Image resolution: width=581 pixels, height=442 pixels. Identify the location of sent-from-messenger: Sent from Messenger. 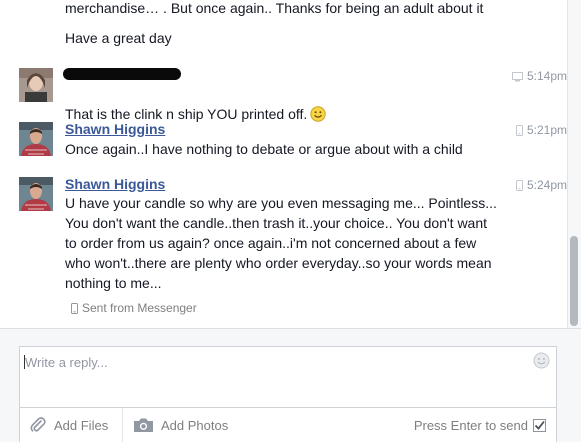
(134, 308).